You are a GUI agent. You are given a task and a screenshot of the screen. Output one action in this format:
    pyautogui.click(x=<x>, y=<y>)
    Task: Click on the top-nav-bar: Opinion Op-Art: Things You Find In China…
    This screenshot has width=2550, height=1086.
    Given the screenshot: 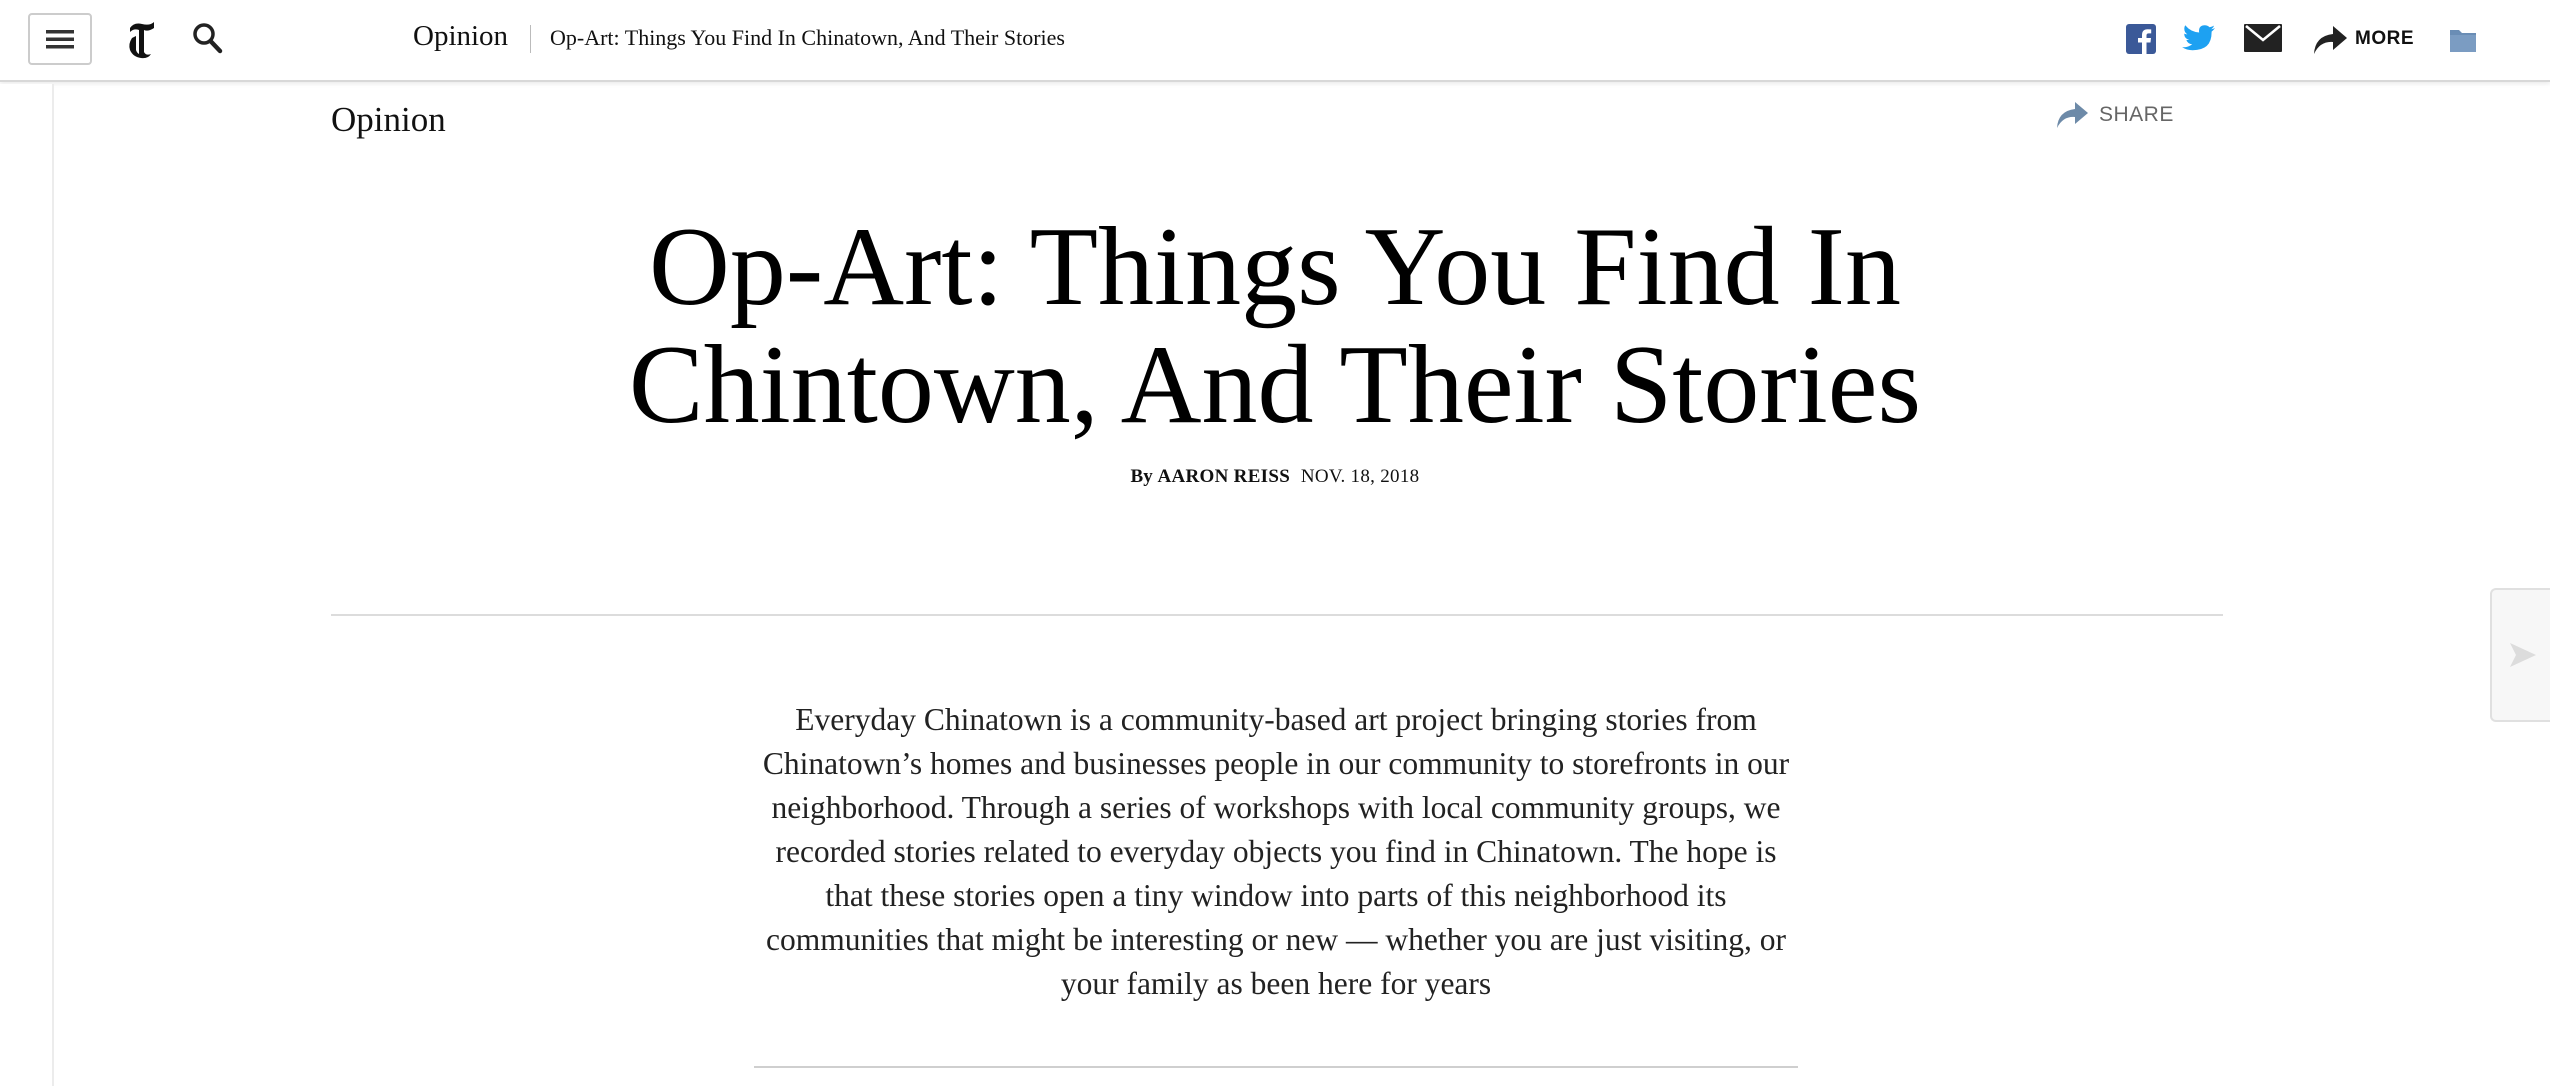 What is the action you would take?
    pyautogui.click(x=1275, y=41)
    